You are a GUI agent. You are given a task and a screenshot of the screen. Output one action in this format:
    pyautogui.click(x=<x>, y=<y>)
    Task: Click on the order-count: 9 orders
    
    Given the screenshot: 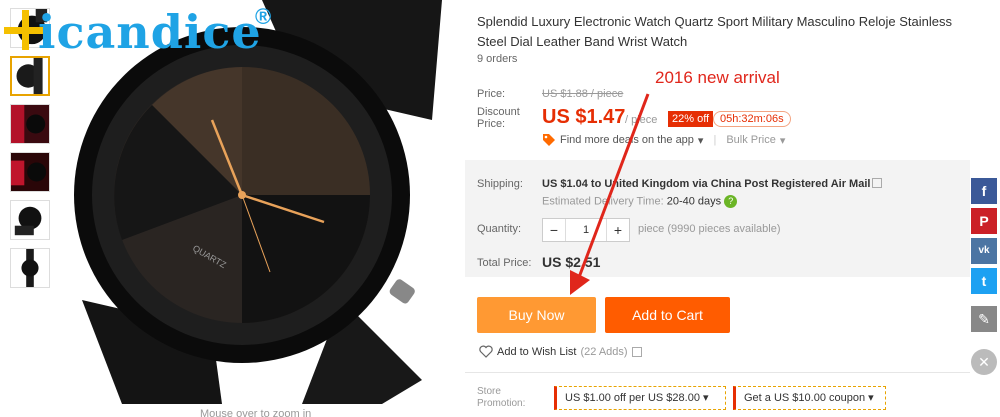 What is the action you would take?
    pyautogui.click(x=497, y=59)
    